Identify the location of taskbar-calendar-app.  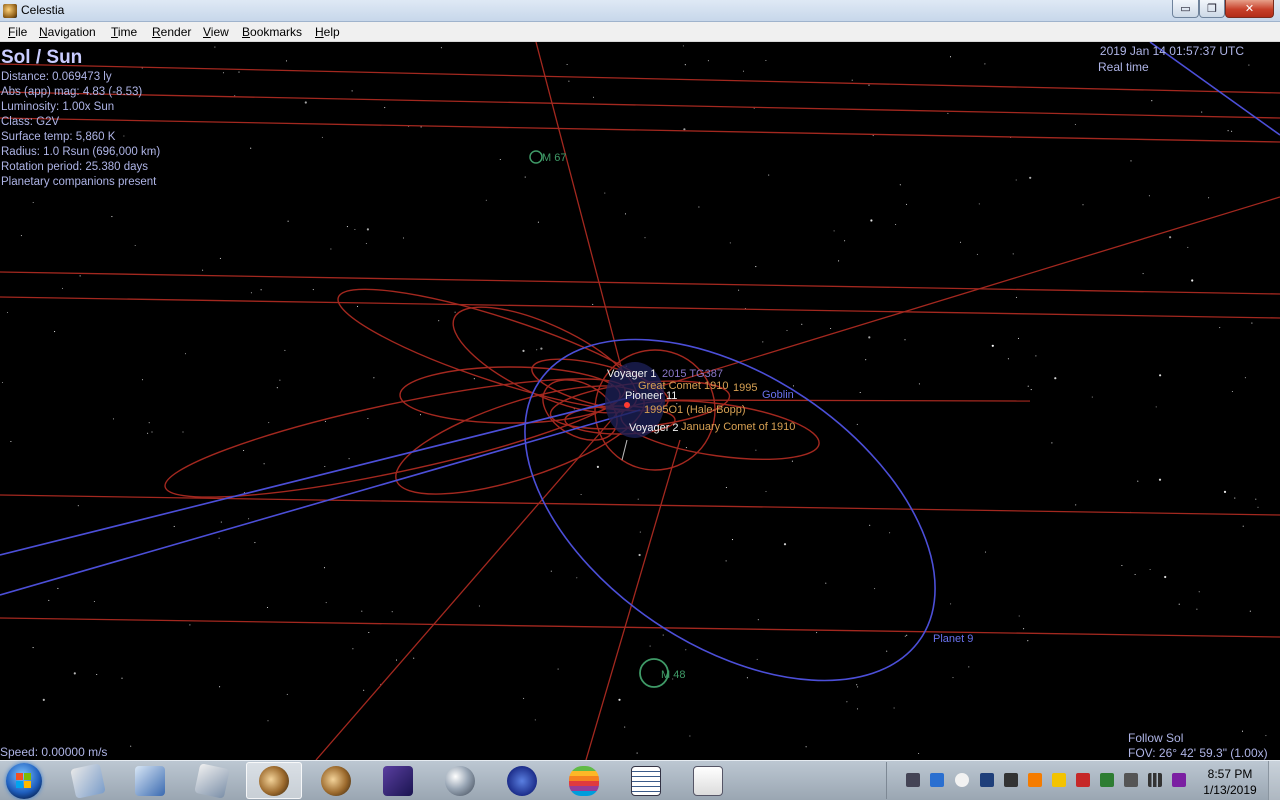
(646, 780).